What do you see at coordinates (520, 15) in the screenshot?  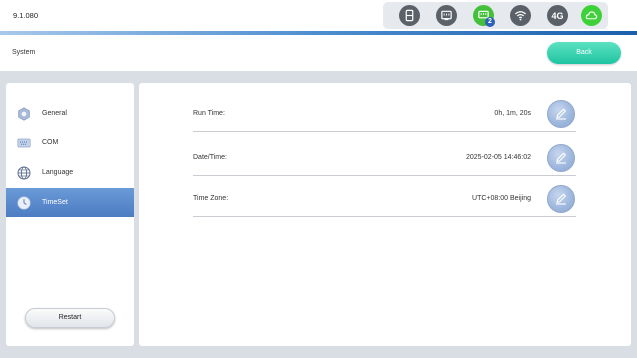 I see `wifi-icon` at bounding box center [520, 15].